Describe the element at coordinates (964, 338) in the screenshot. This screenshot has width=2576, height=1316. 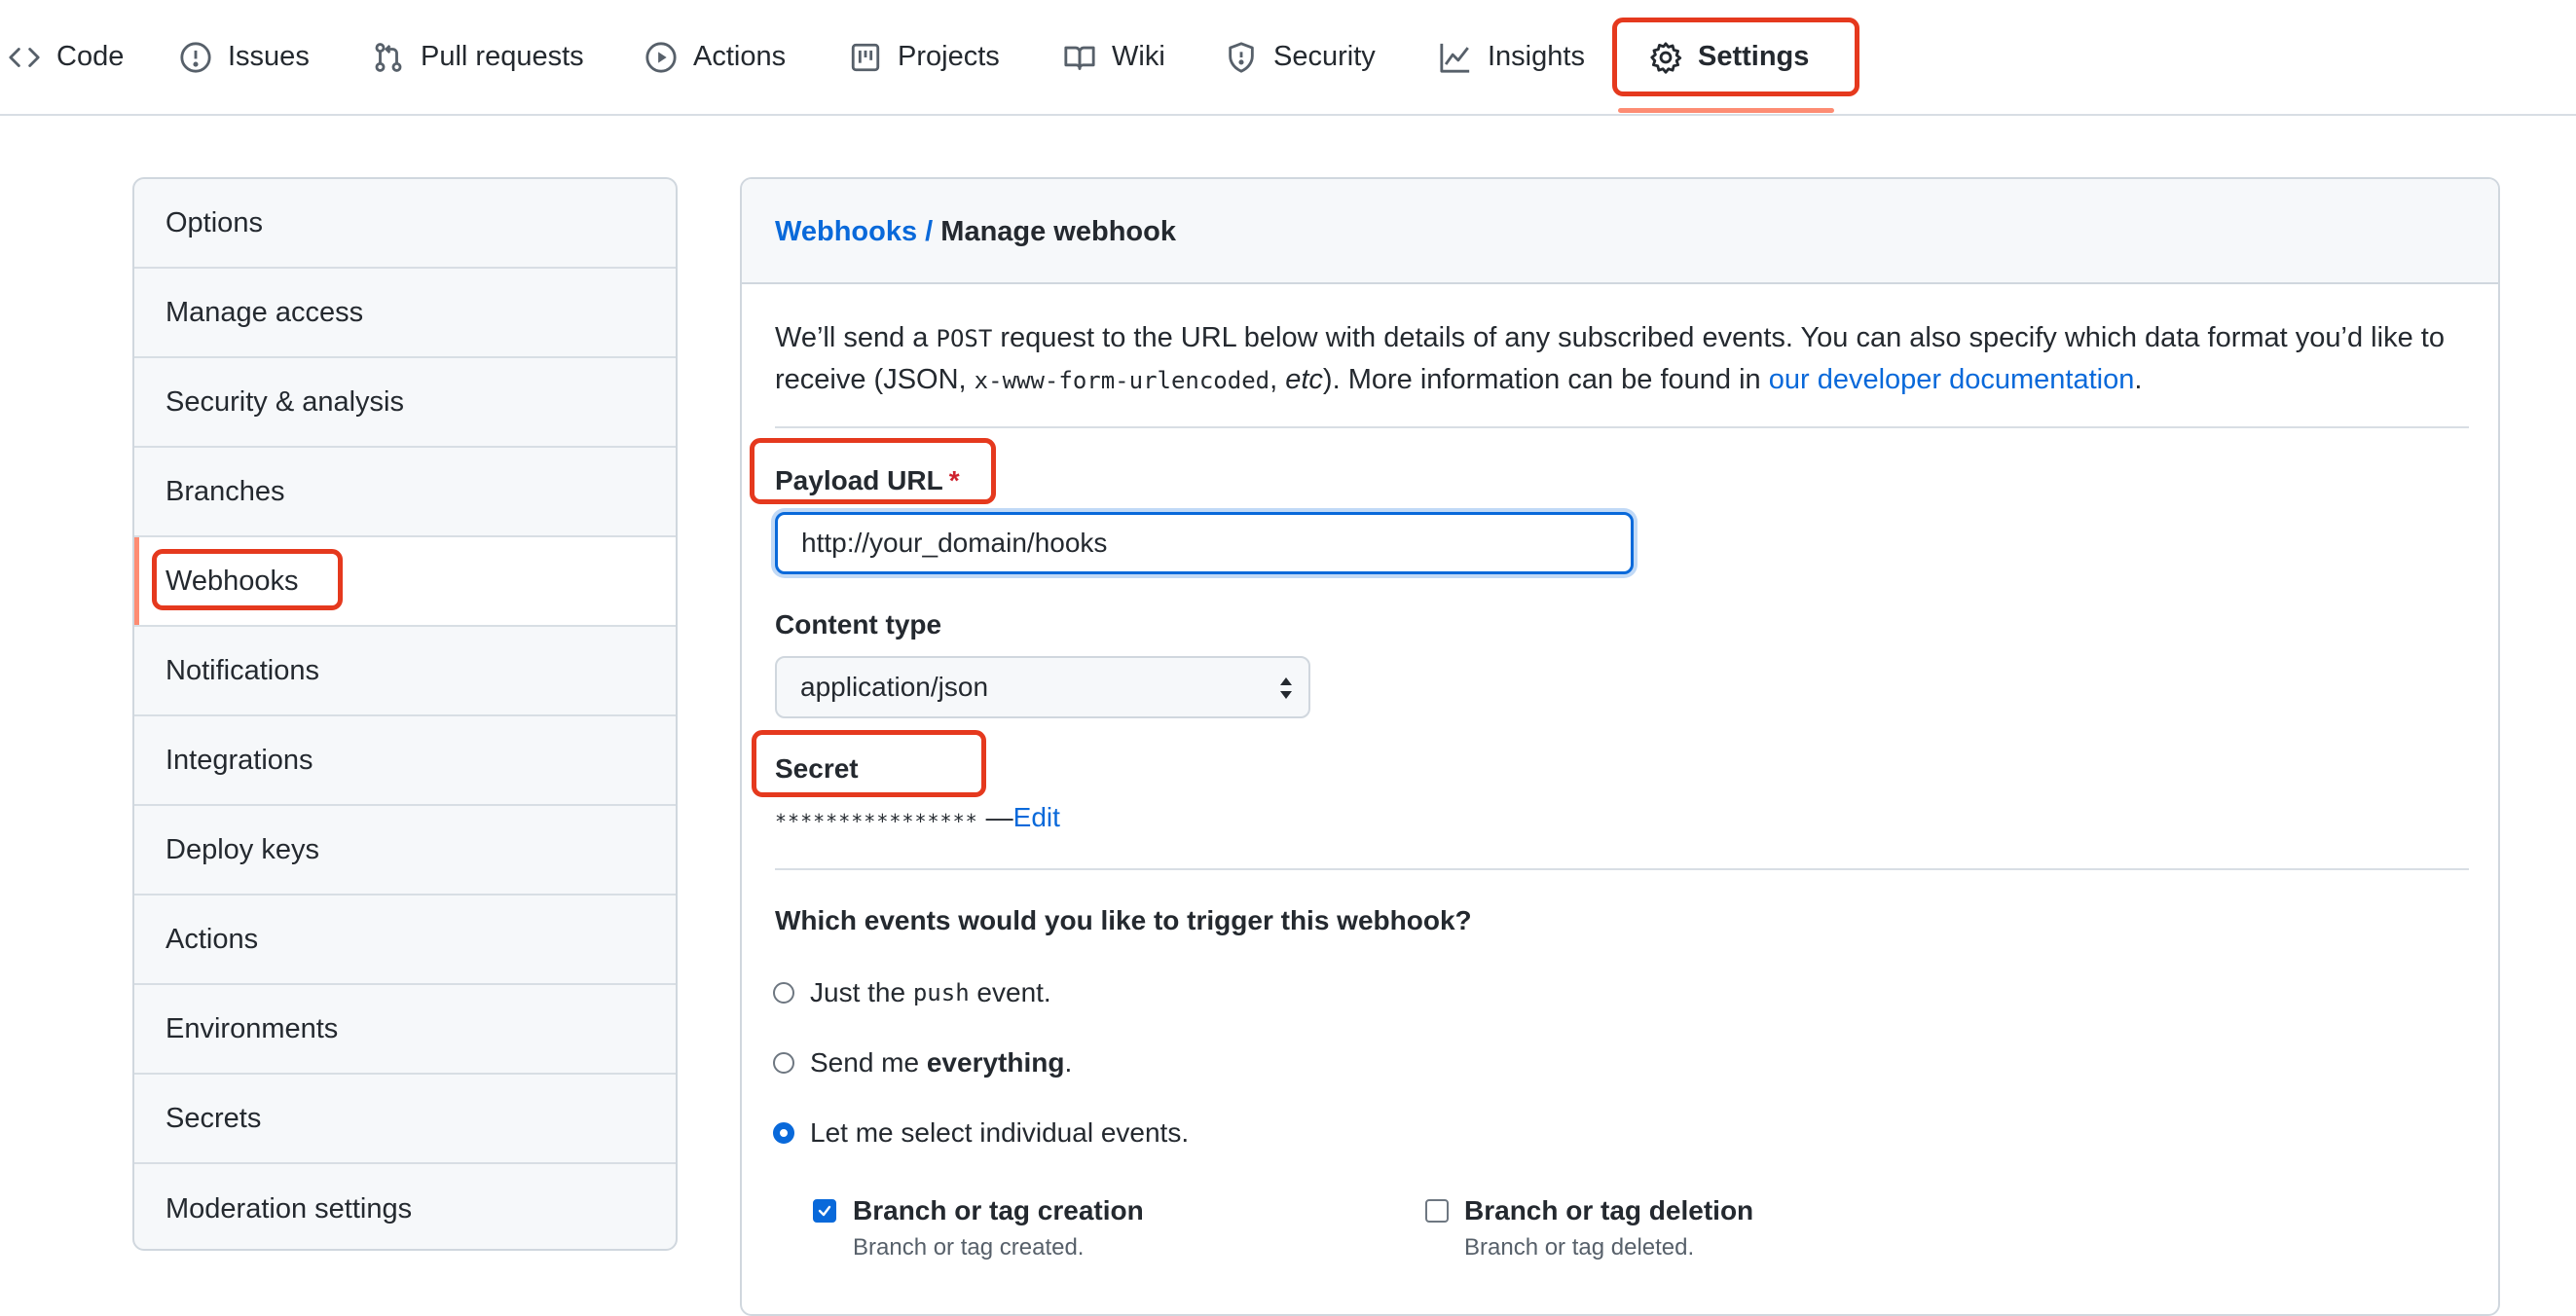
I see `description-code: POST` at that location.